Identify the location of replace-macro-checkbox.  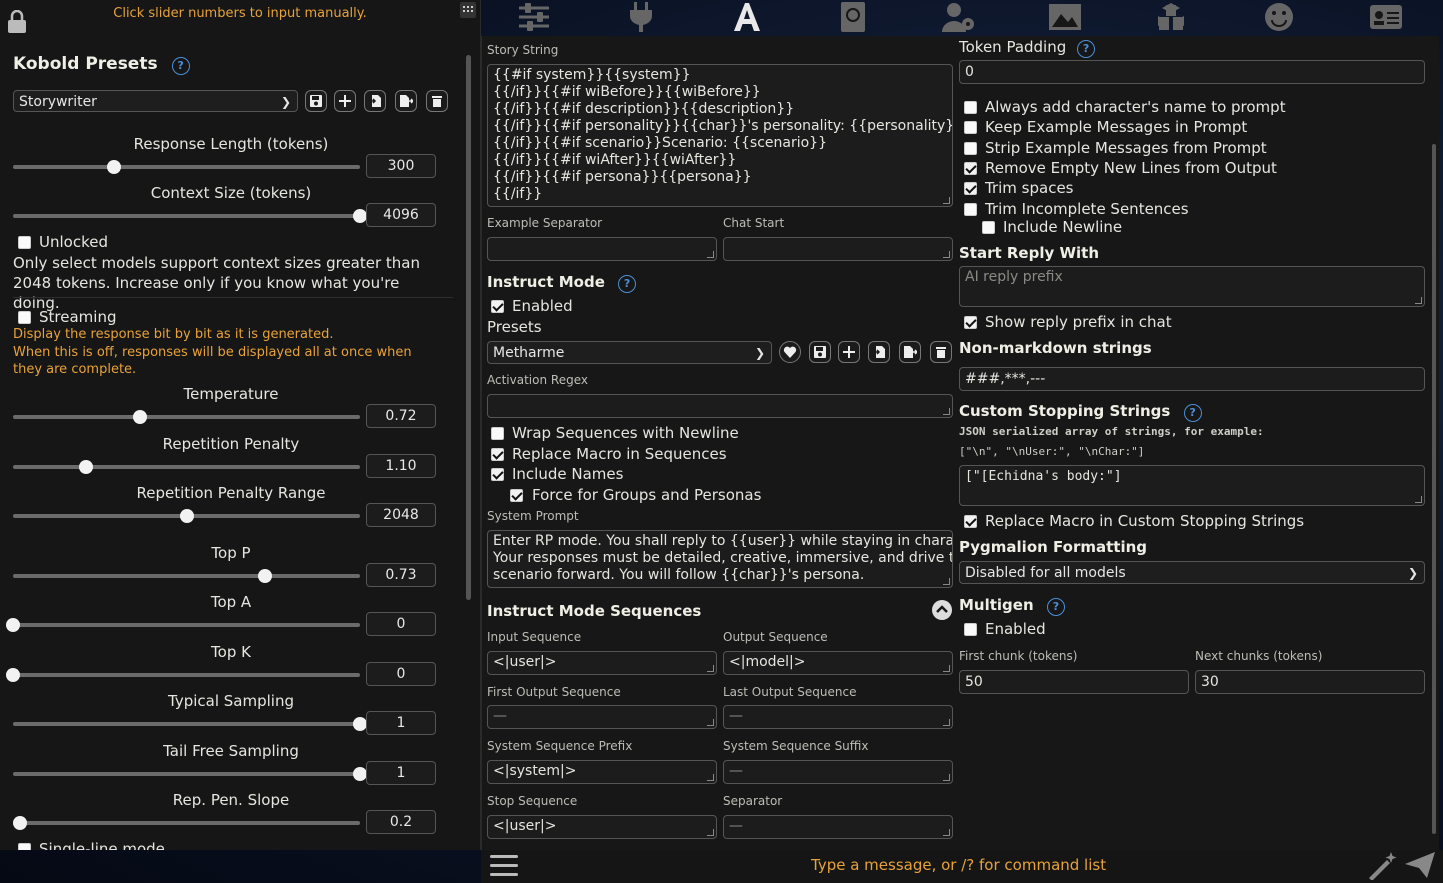
(497, 454).